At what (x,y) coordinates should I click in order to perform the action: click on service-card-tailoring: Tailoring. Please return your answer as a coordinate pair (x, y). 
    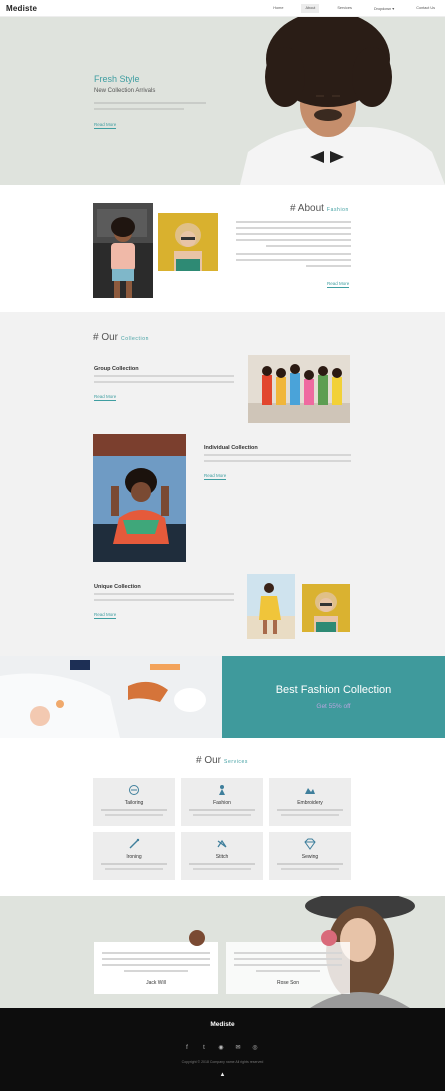
    Looking at the image, I should click on (134, 802).